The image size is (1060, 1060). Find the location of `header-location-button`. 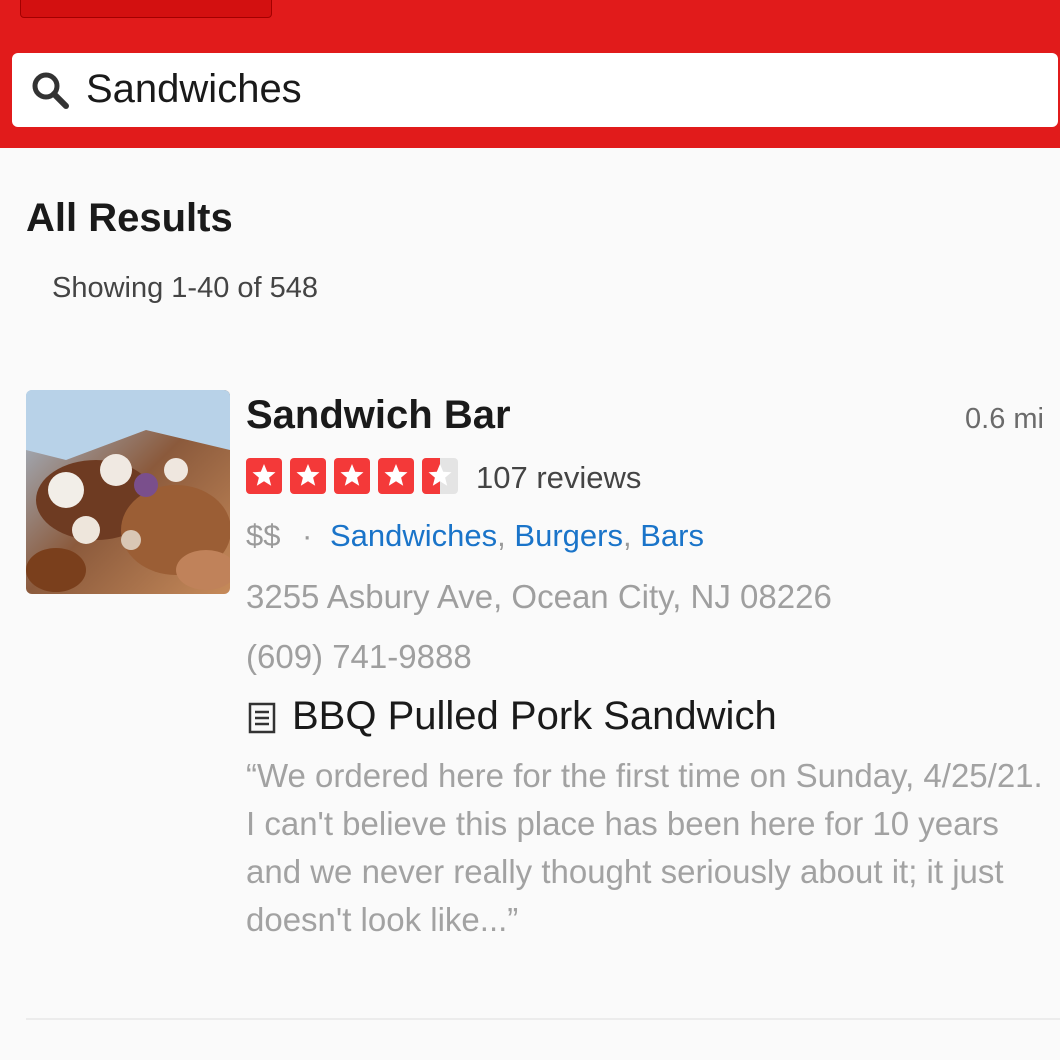

header-location-button is located at coordinates (146, 9).